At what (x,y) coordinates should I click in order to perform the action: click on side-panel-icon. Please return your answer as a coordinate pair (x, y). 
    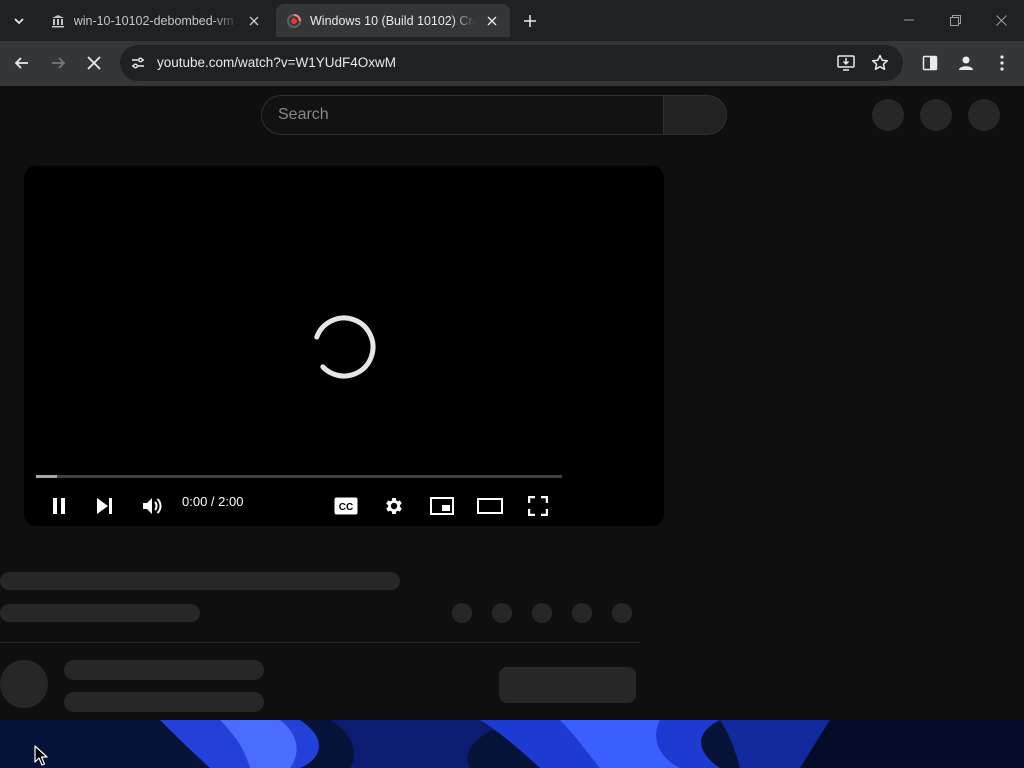
    Looking at the image, I should click on (930, 63).